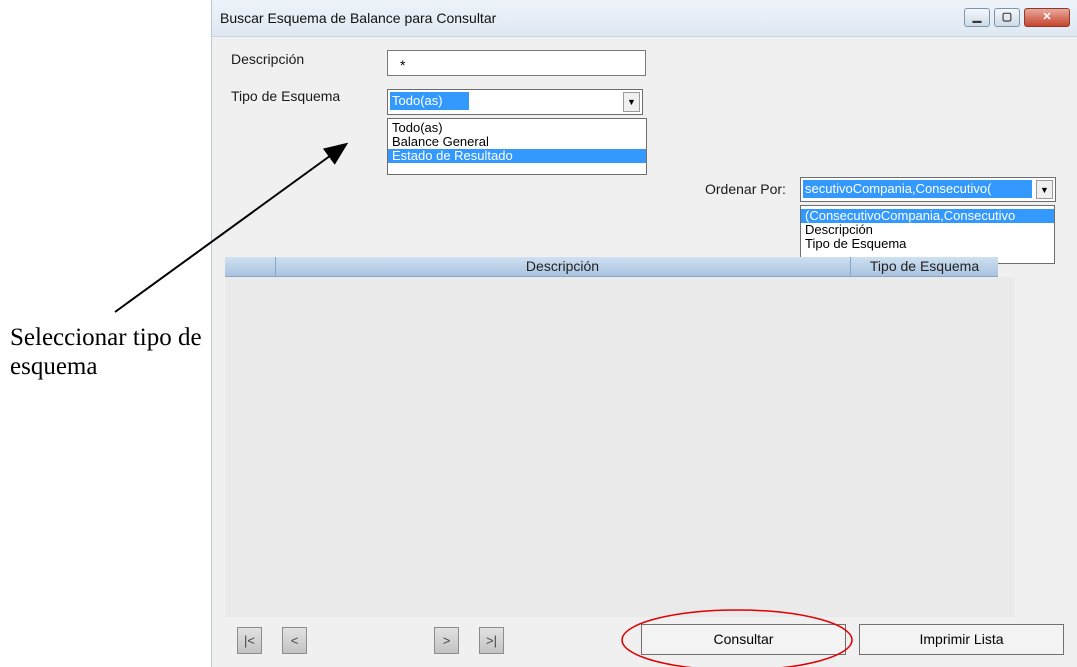 This screenshot has height=667, width=1077. I want to click on grid-header: Descripción Tipo de Esquema, so click(611, 267).